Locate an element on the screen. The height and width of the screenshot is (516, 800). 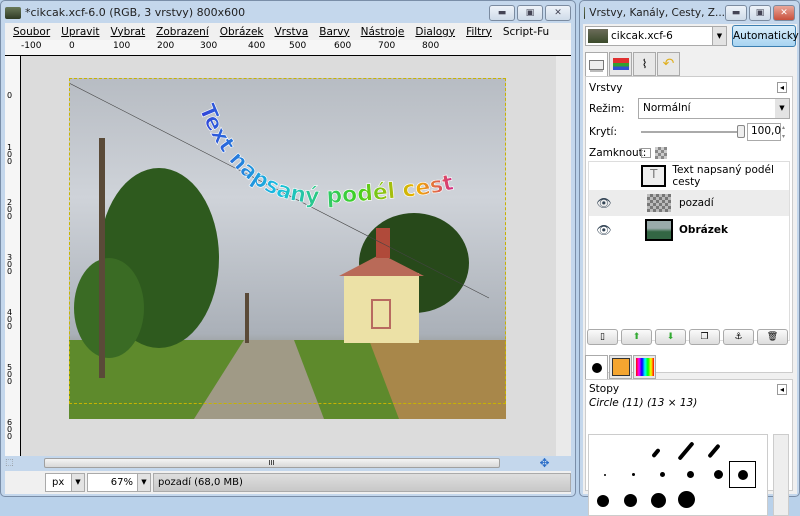
opacity-label: Krytí: is located at coordinates (603, 132).